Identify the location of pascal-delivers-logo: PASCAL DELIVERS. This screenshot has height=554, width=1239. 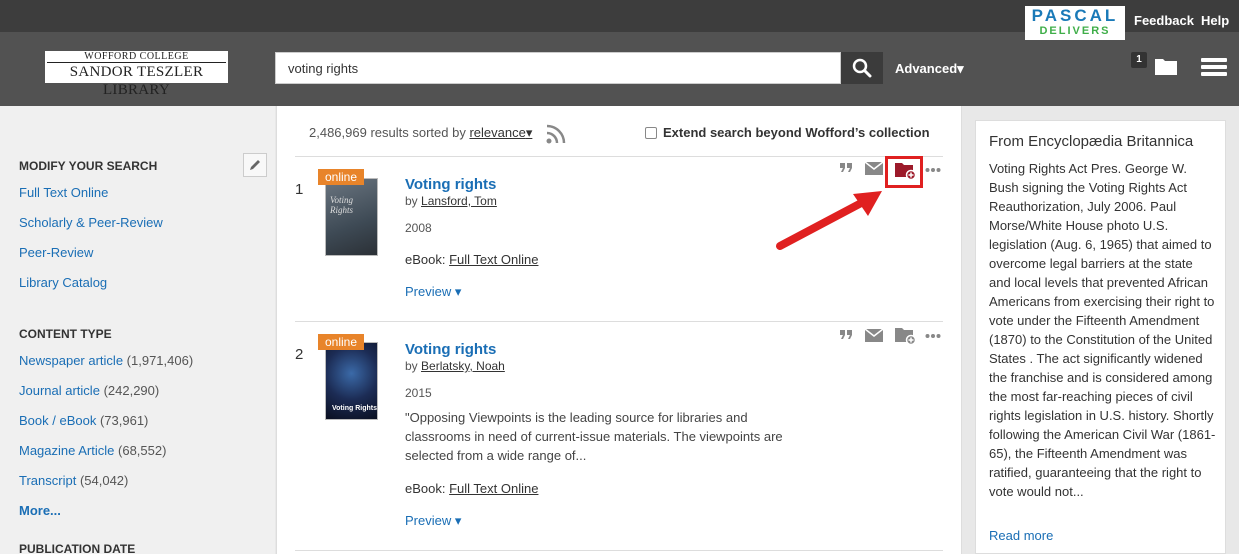
(1075, 23).